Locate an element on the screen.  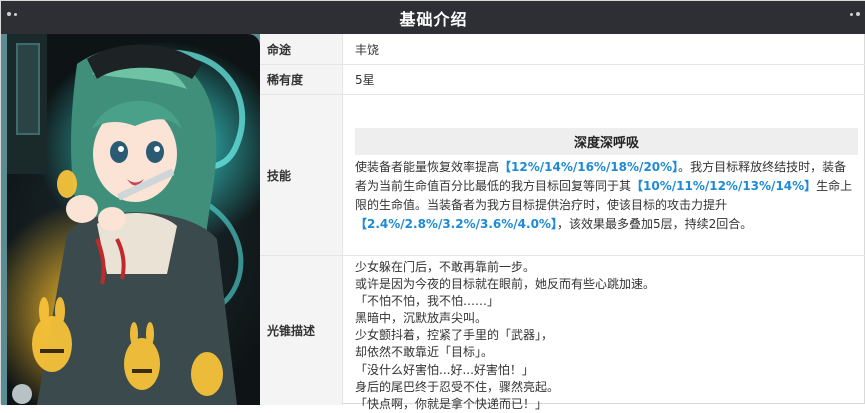
description-line: 黑暗中，沉默放声尖叫。 is located at coordinates (421, 318).